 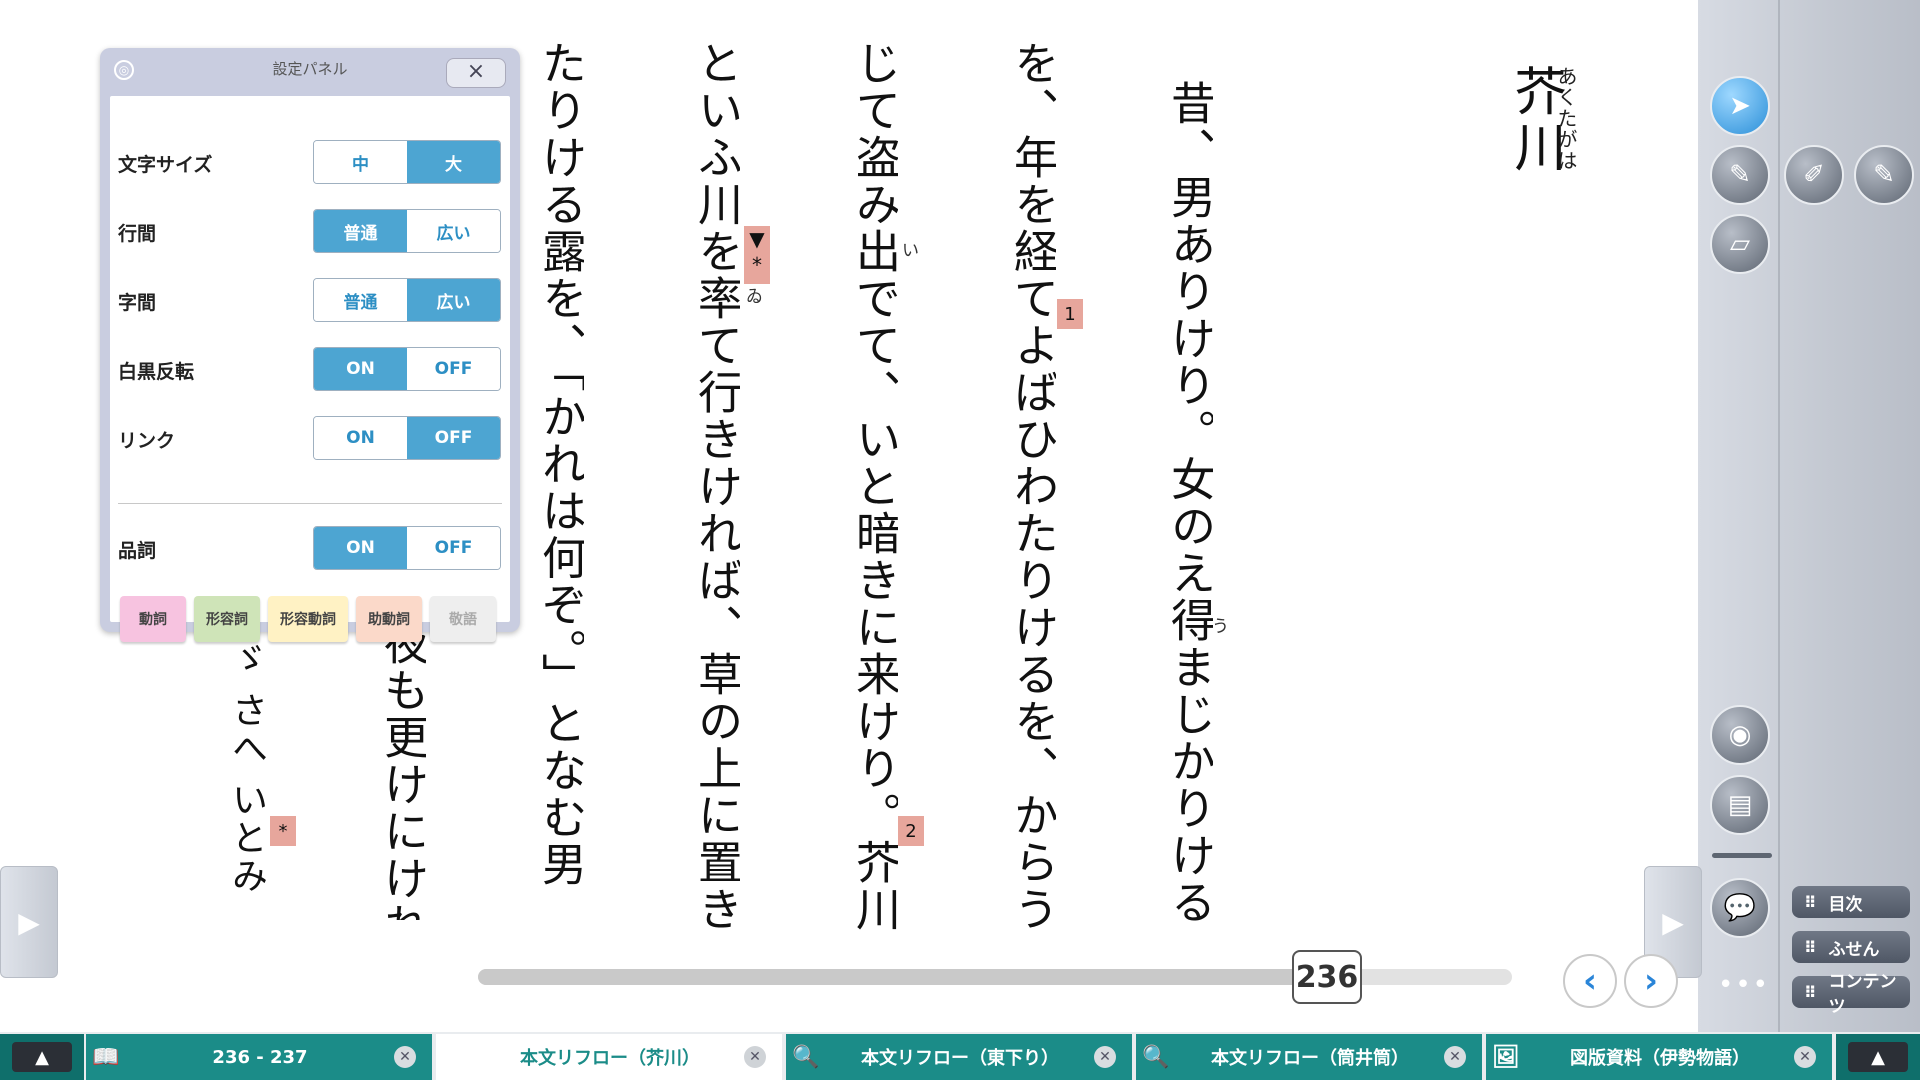 I want to click on tab-label: 図版資料（伊勢物語）, so click(x=1660, y=1058).